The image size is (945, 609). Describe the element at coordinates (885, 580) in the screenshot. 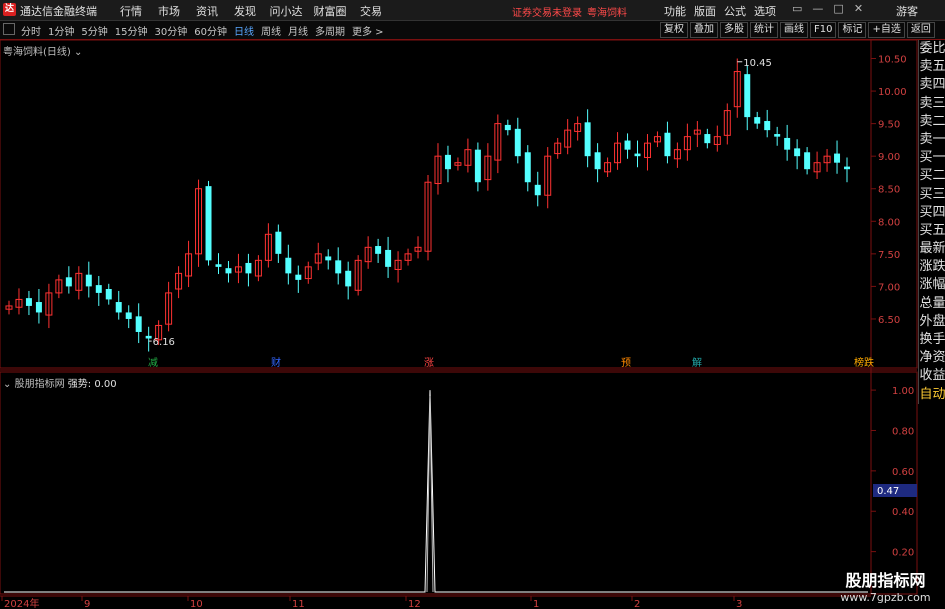

I see `watermark-title: 股朋指标网` at that location.